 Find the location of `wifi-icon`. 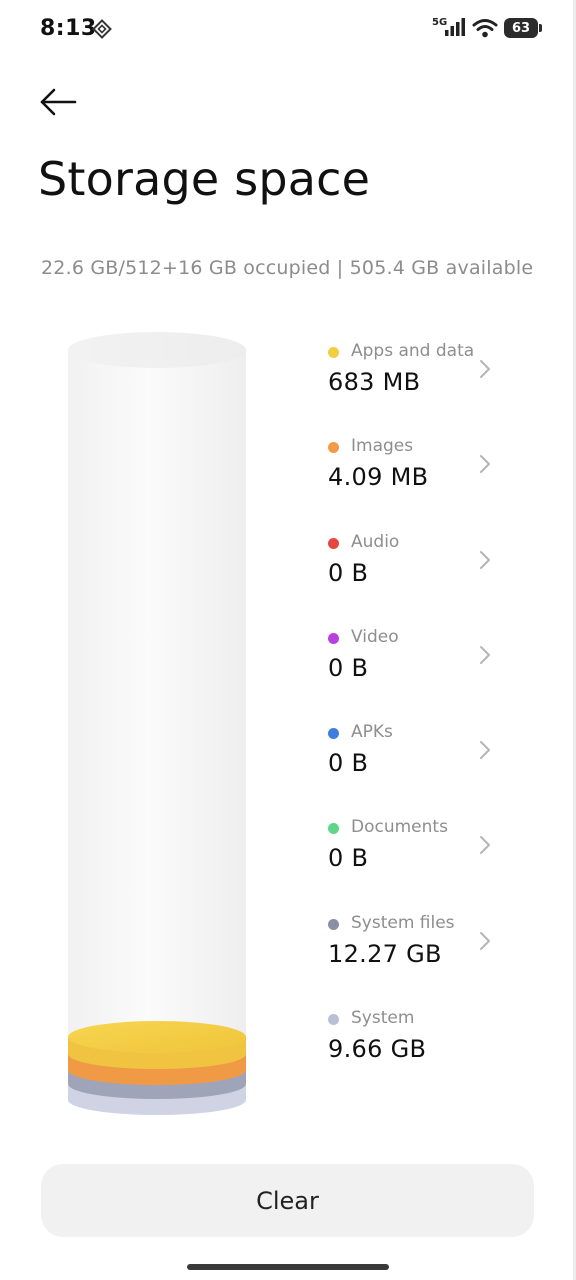

wifi-icon is located at coordinates (485, 28).